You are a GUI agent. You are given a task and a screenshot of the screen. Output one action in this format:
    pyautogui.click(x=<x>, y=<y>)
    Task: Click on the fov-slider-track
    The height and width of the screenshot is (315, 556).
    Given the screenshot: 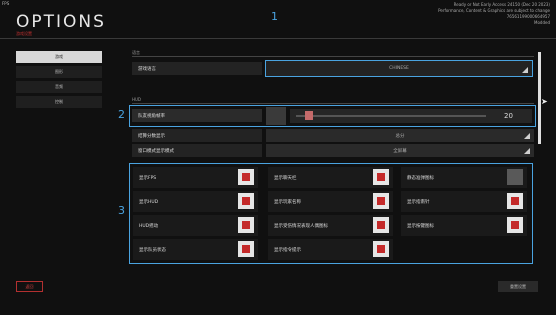 What is the action you would take?
    pyautogui.click(x=391, y=116)
    